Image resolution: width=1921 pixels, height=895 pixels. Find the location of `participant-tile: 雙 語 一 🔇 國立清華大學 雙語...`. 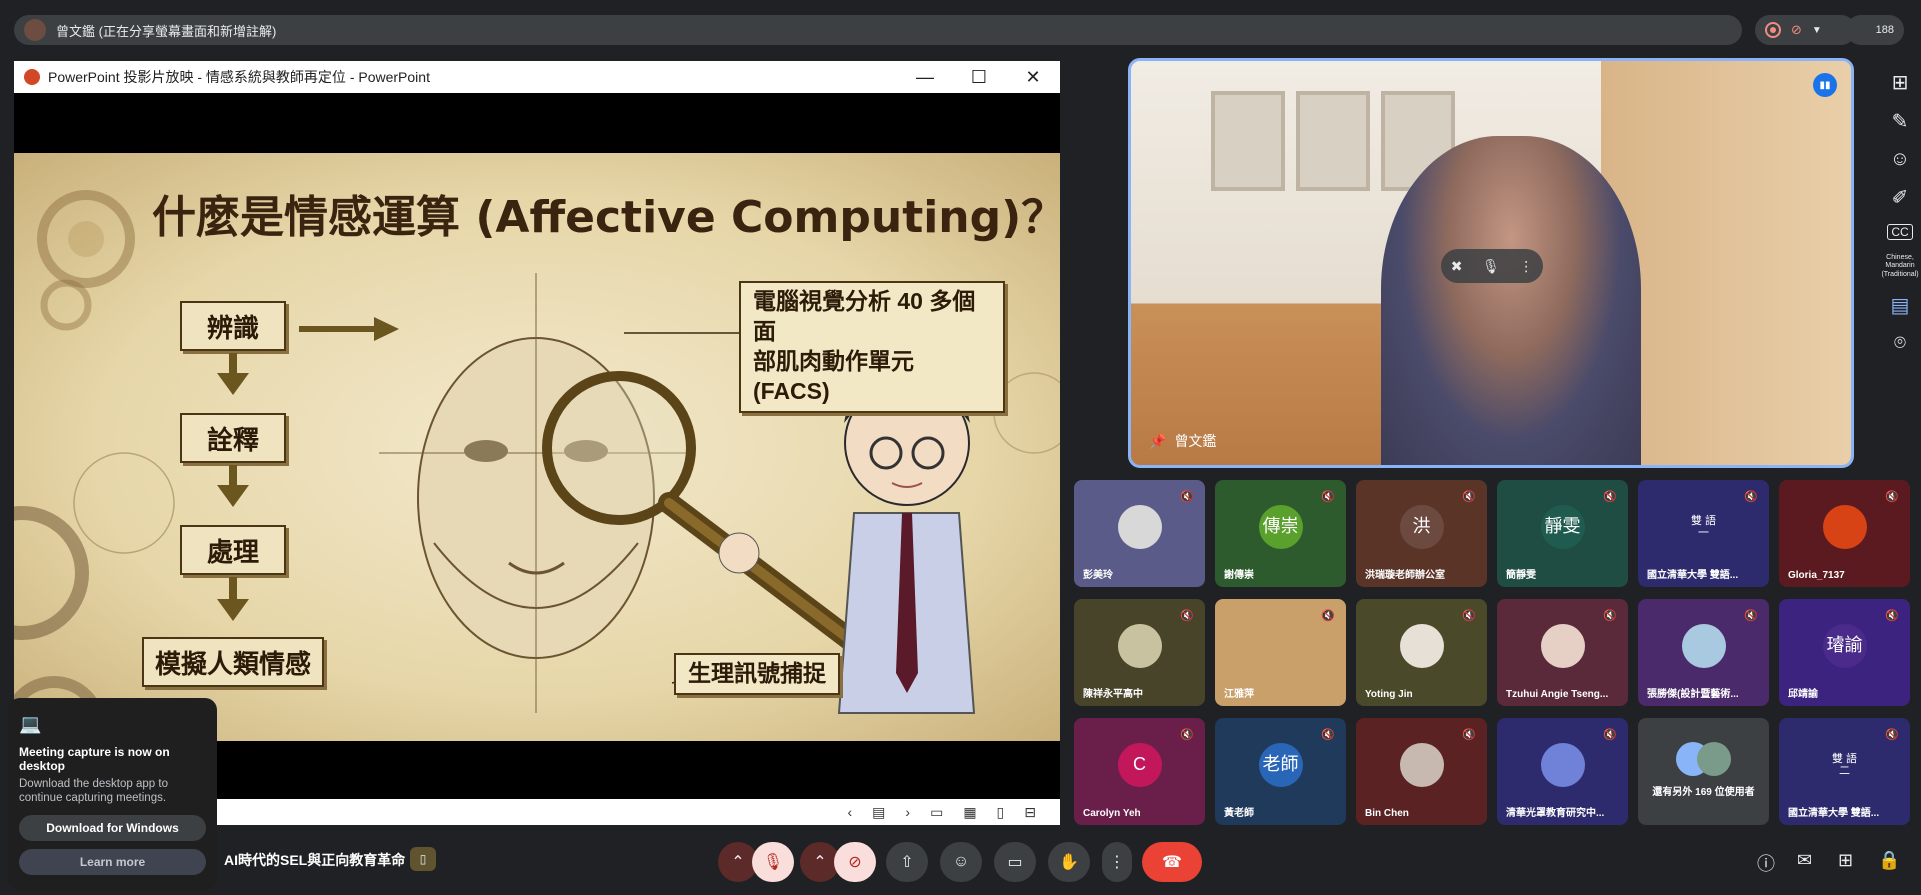

participant-tile: 雙 語 一 🔇 國立清華大學 雙語... is located at coordinates (1703, 533).